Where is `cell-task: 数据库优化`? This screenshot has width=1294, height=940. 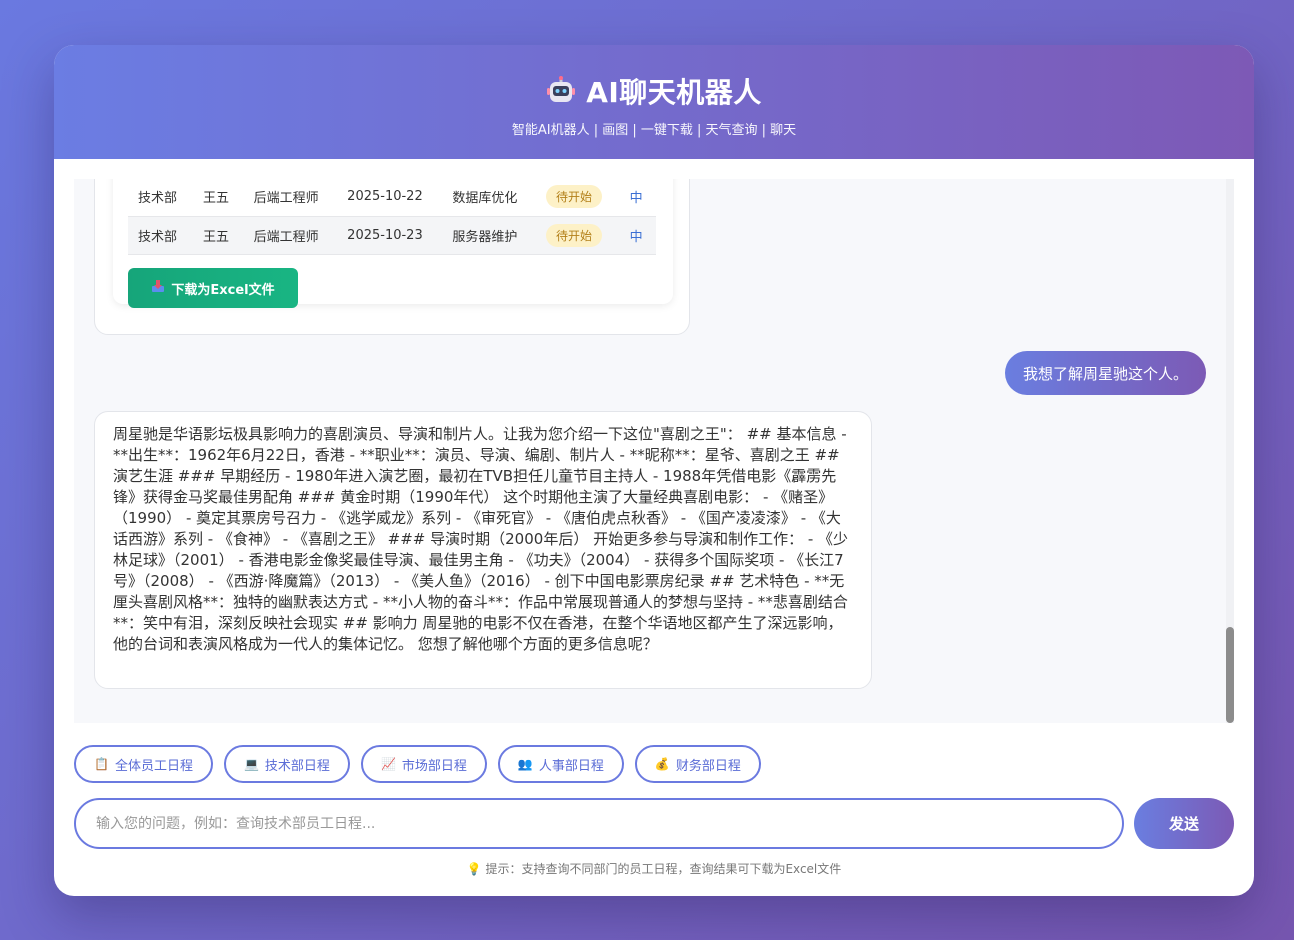 cell-task: 数据库优化 is located at coordinates (489, 198).